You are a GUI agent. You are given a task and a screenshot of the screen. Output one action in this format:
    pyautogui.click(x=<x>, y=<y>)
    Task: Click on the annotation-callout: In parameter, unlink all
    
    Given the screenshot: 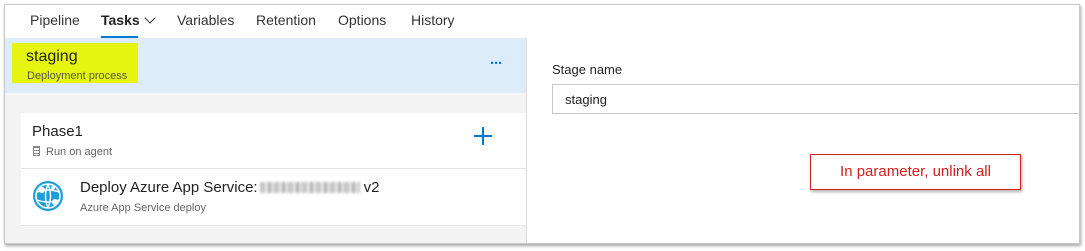 What is the action you would take?
    pyautogui.click(x=915, y=172)
    